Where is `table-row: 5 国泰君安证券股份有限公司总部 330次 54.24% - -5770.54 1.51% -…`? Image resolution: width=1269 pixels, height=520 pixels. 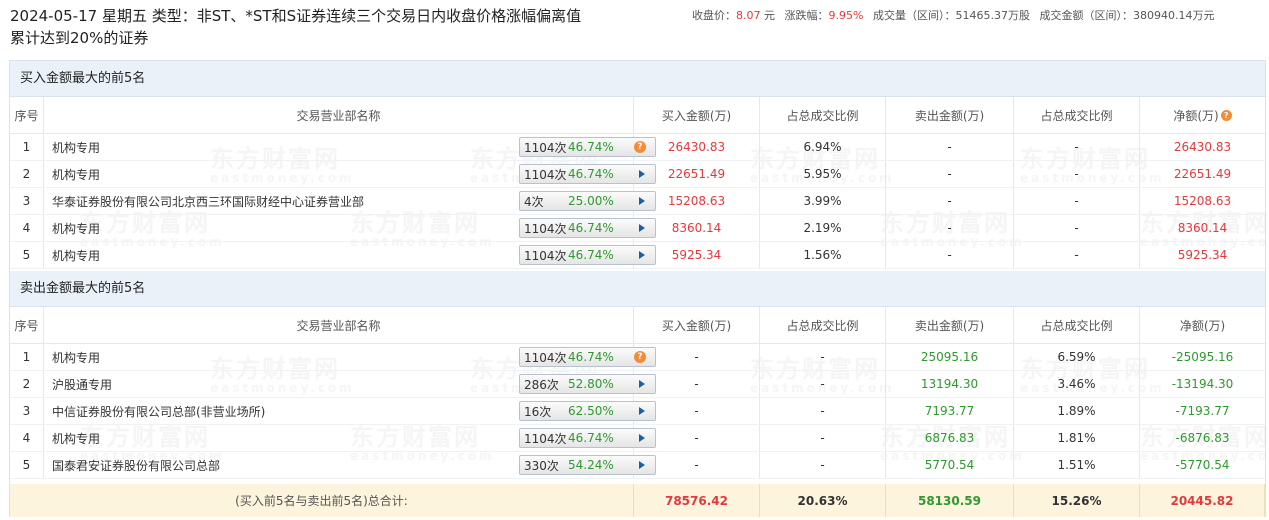 table-row: 5 国泰君安证券股份有限公司总部 330次 54.24% - -5770.54 1.51% -… is located at coordinates (637, 465).